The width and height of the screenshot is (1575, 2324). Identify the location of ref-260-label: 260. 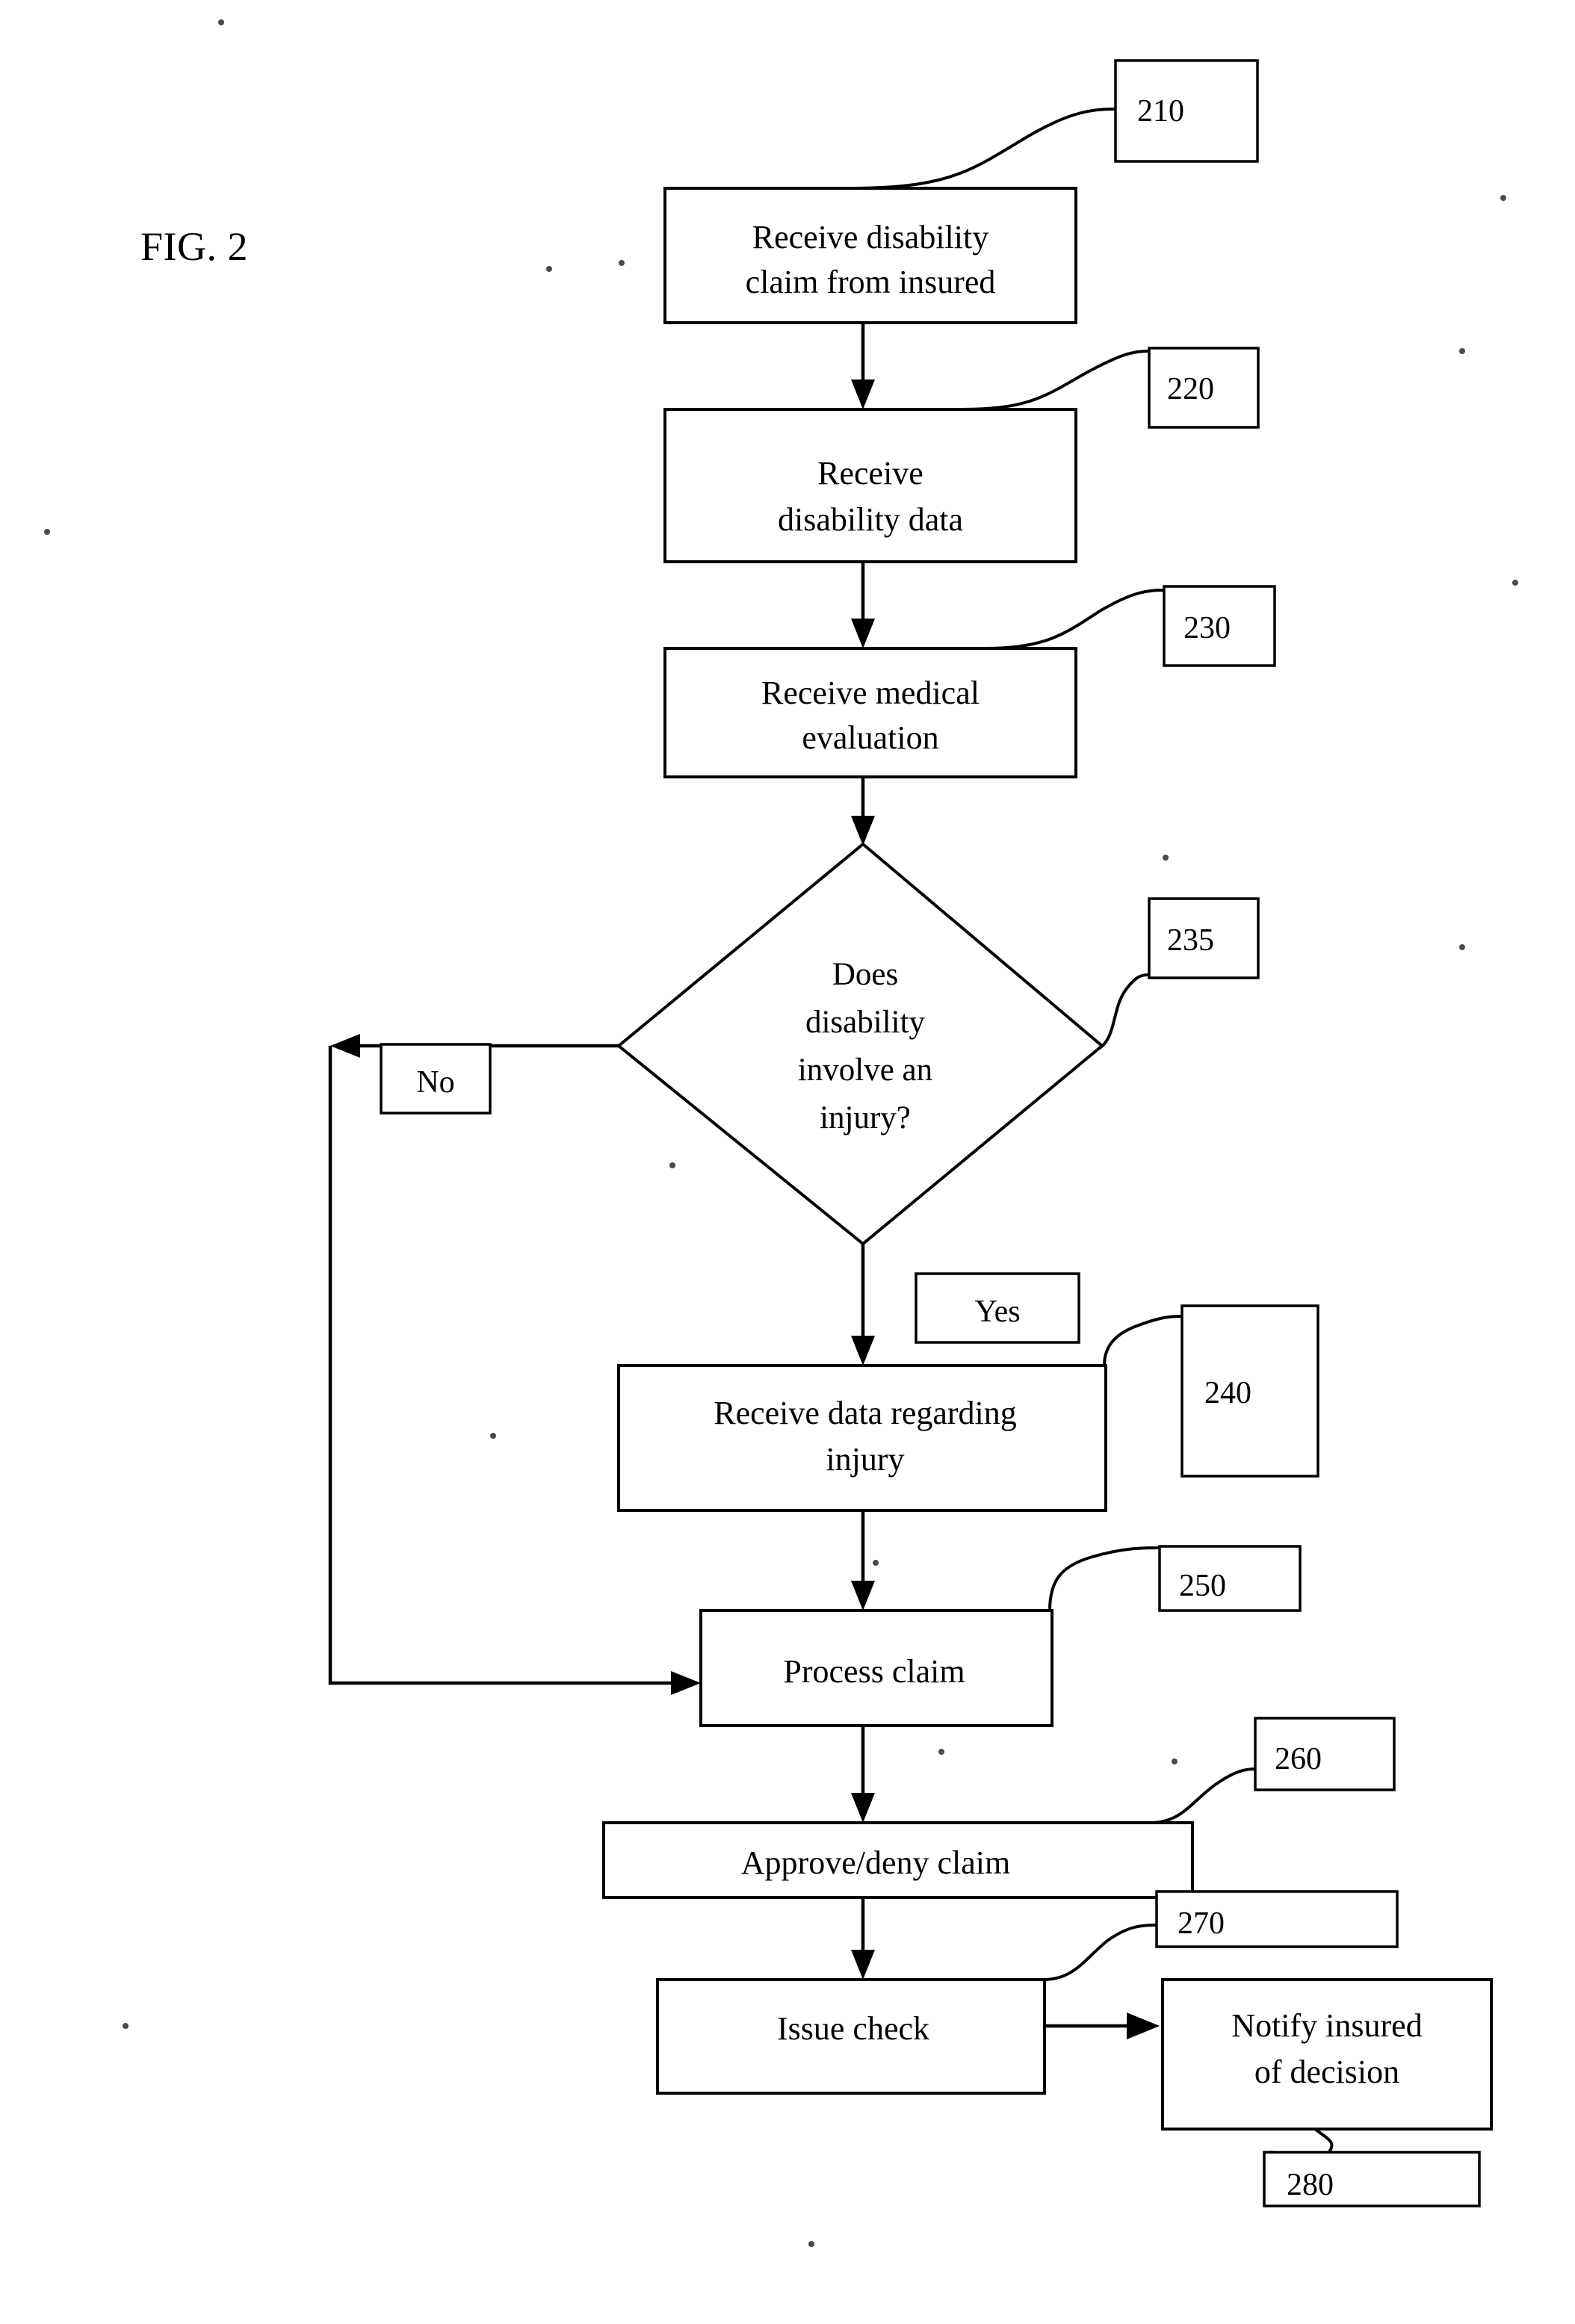
(1299, 1759).